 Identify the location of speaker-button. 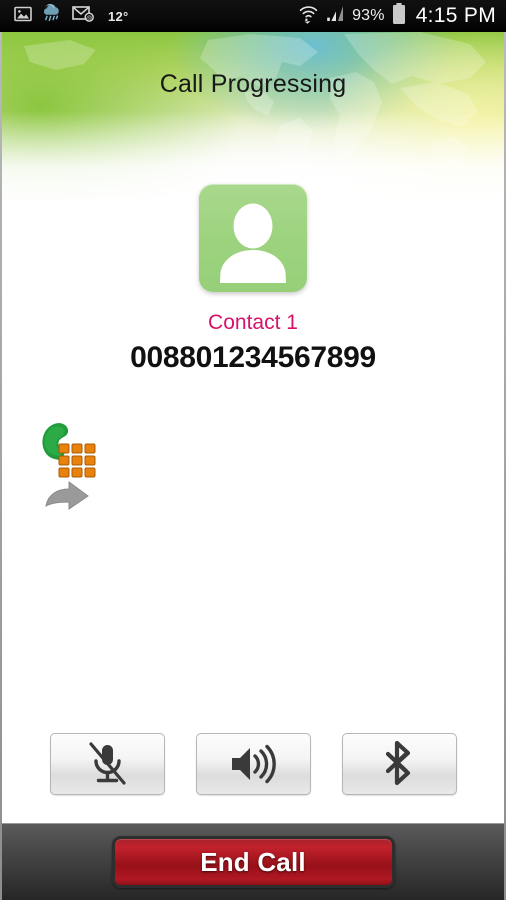
(253, 764).